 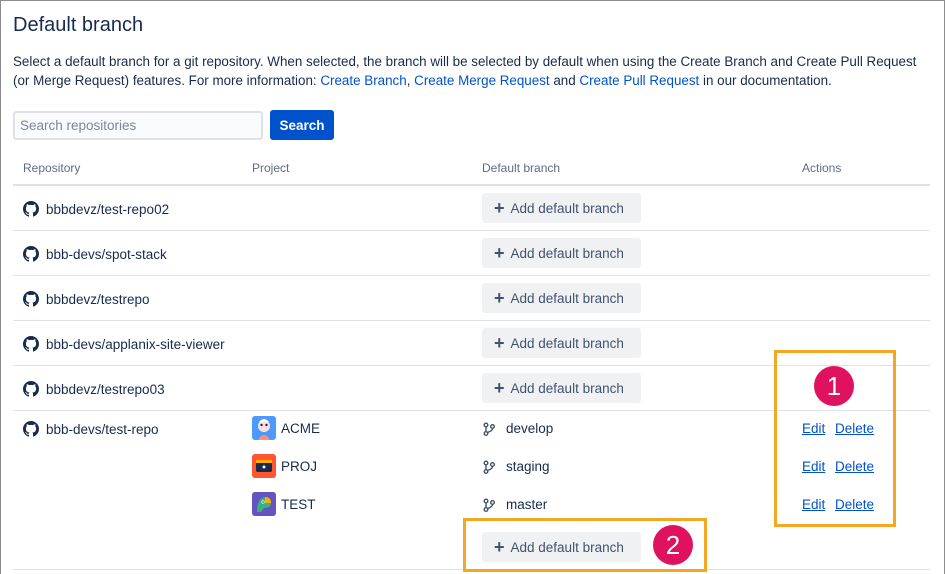 What do you see at coordinates (822, 168) in the screenshot?
I see `column-header-actions: Actions` at bounding box center [822, 168].